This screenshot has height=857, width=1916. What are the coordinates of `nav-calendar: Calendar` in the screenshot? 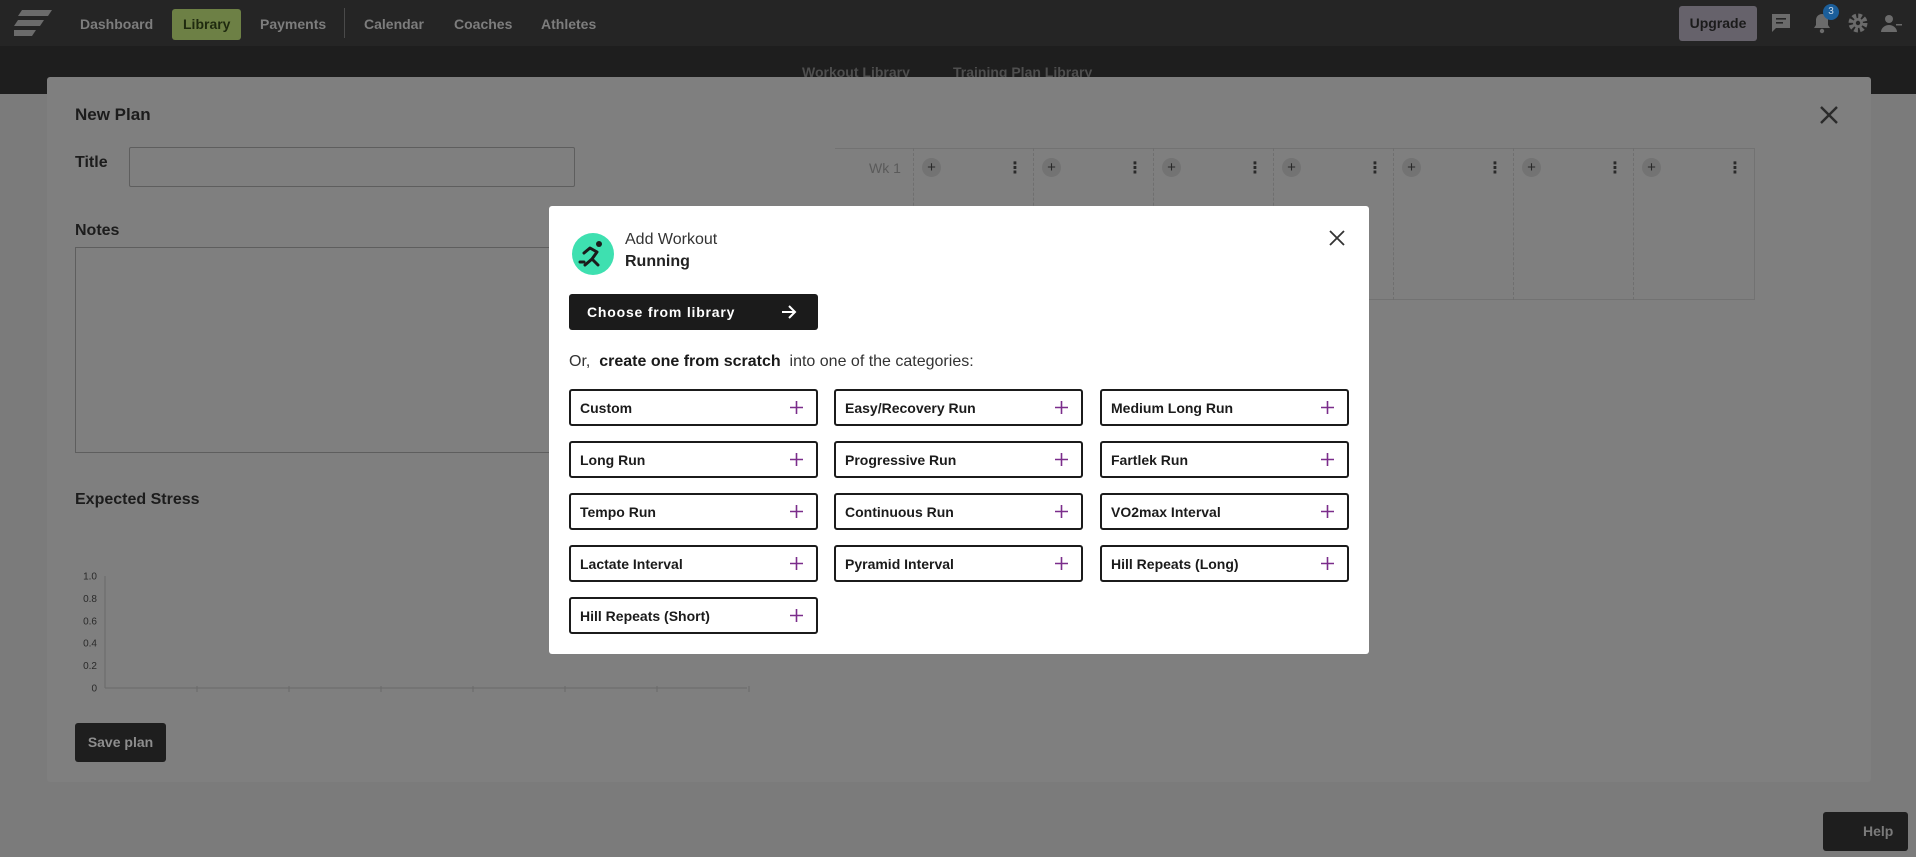 It's located at (394, 24).